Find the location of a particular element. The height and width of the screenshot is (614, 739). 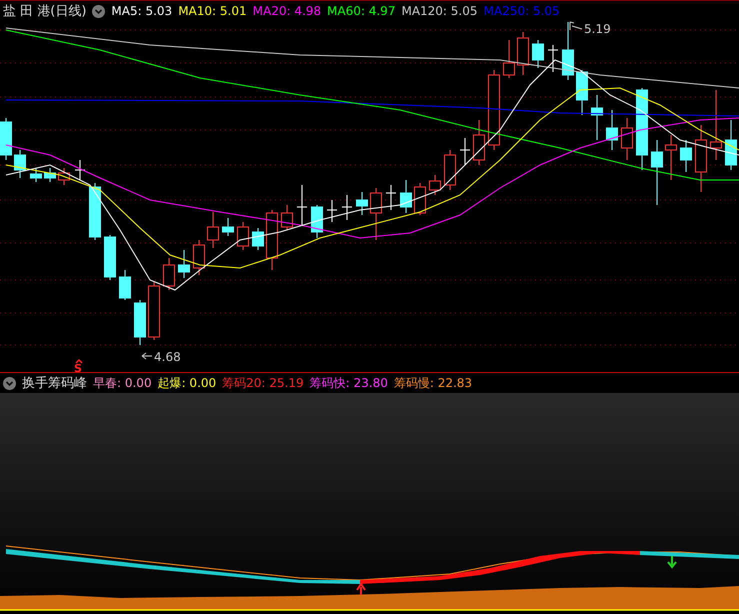

indicator-value: 早春: 0.00 is located at coordinates (122, 383).